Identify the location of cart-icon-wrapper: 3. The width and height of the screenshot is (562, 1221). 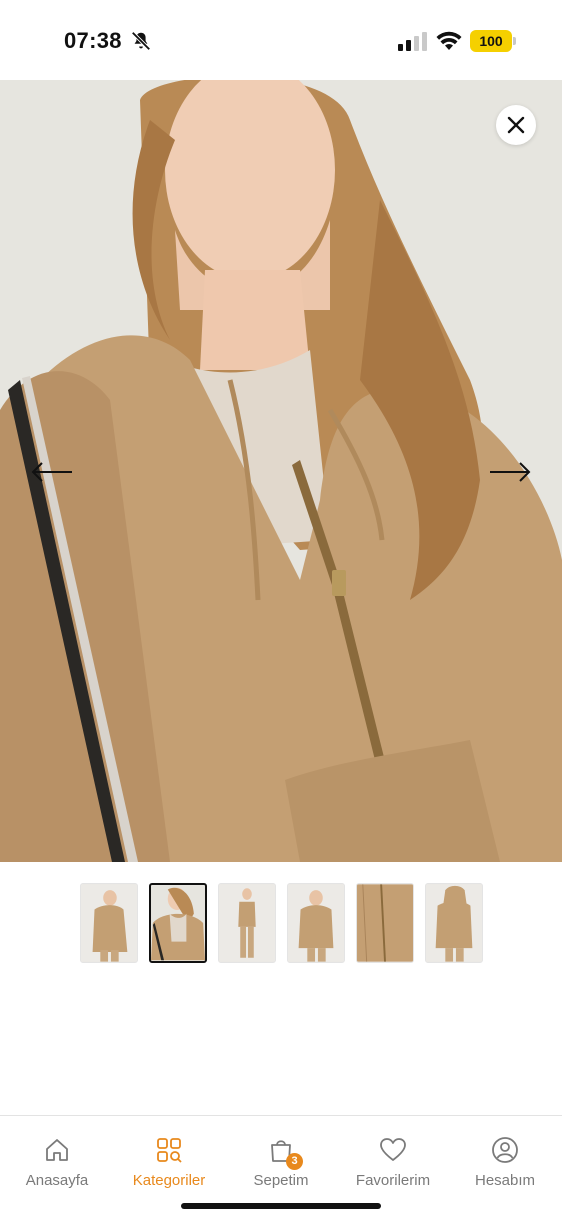
(285, 1153).